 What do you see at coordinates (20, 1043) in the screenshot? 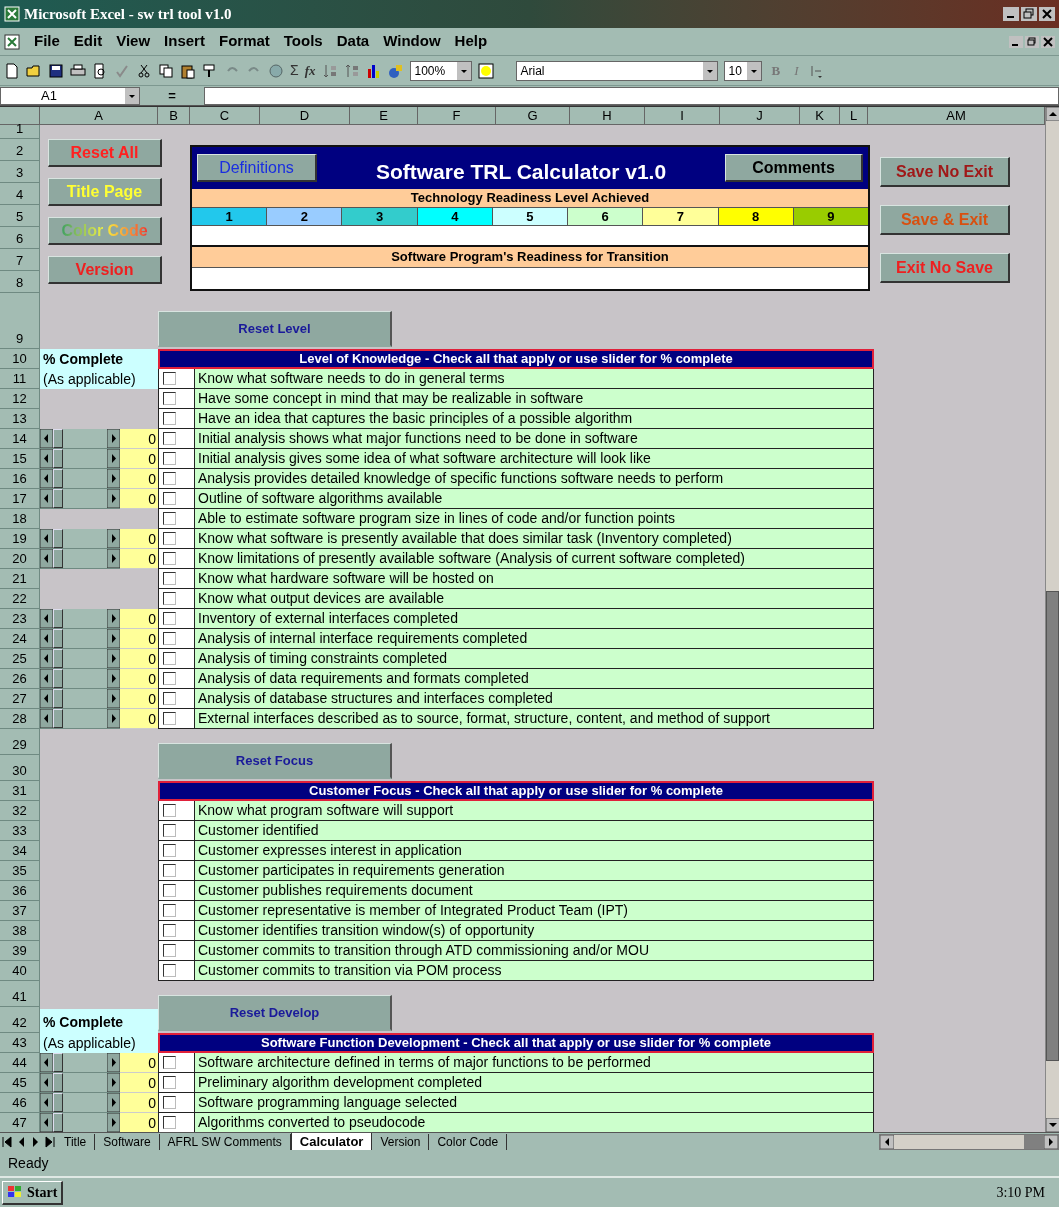
I see `row-header: 43` at bounding box center [20, 1043].